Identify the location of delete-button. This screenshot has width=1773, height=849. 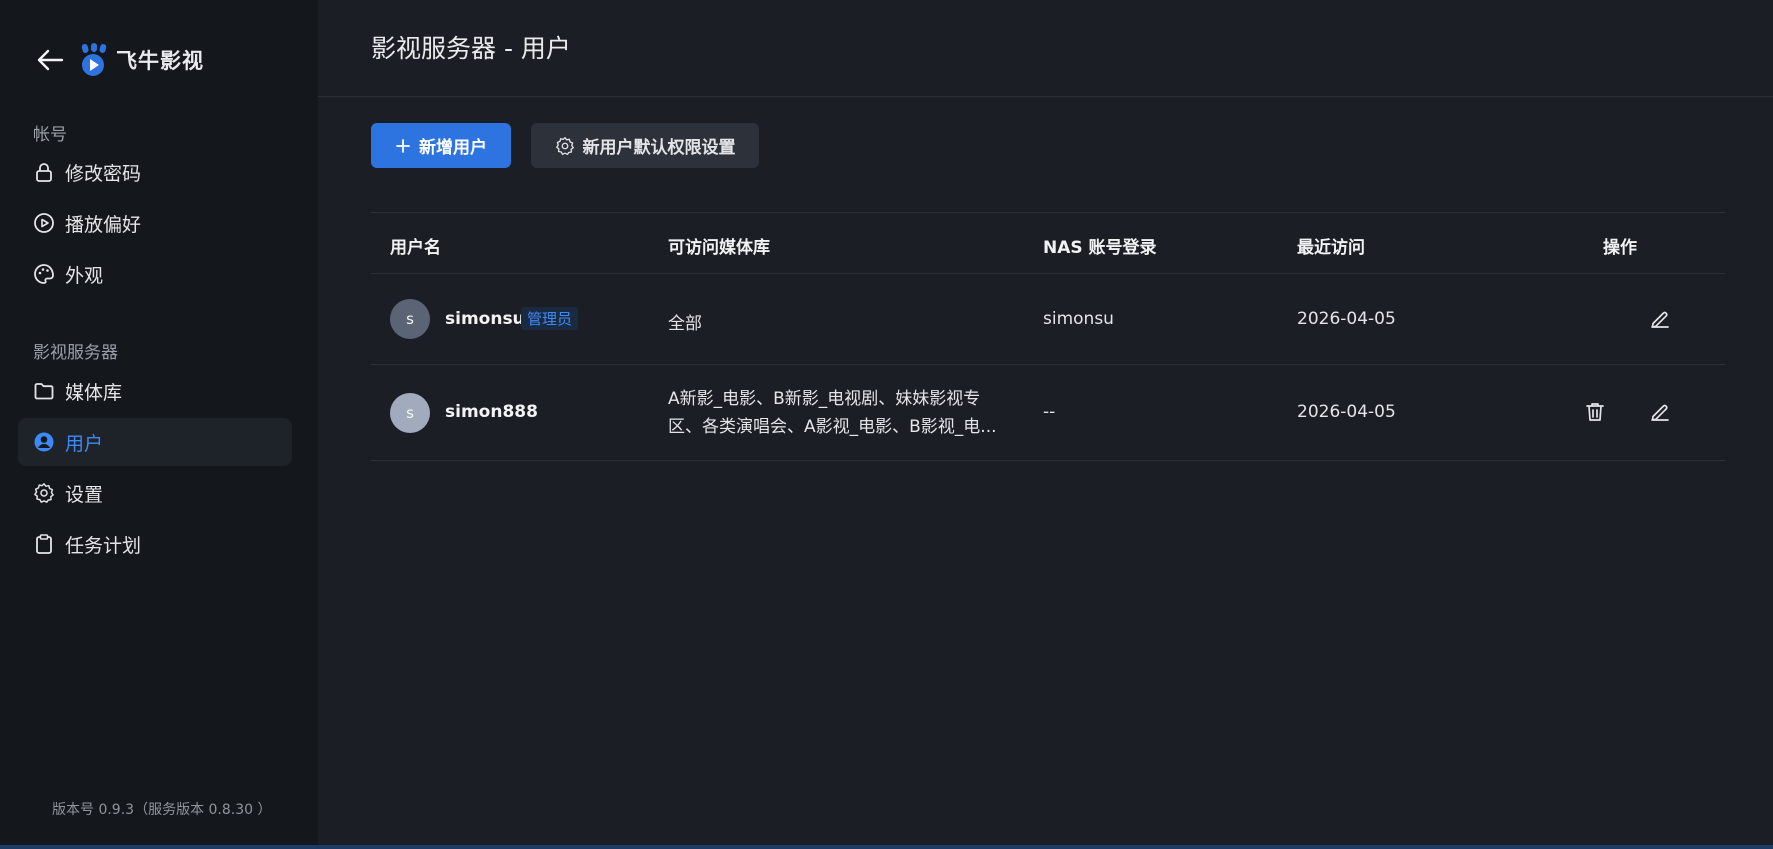
(1595, 412).